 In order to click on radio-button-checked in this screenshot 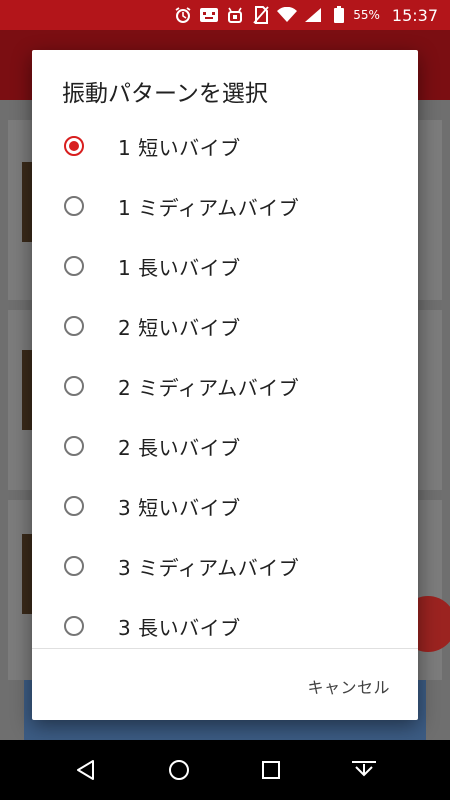, I will do `click(74, 146)`.